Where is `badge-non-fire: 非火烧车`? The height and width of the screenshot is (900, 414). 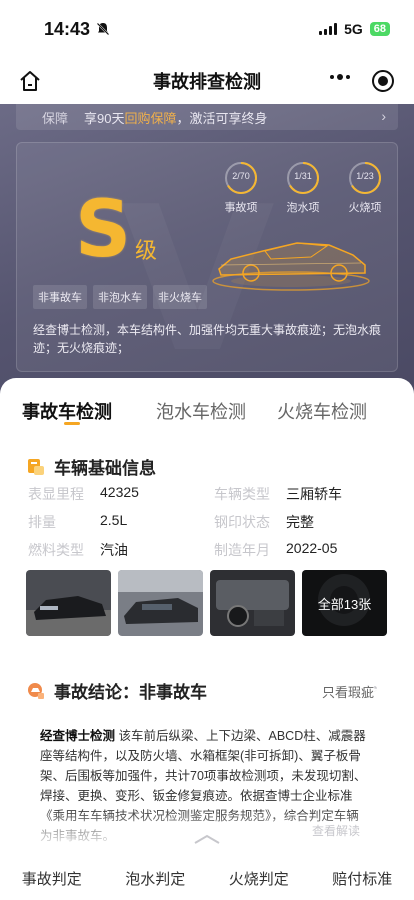
badge-non-fire: 非火烧车 is located at coordinates (180, 297).